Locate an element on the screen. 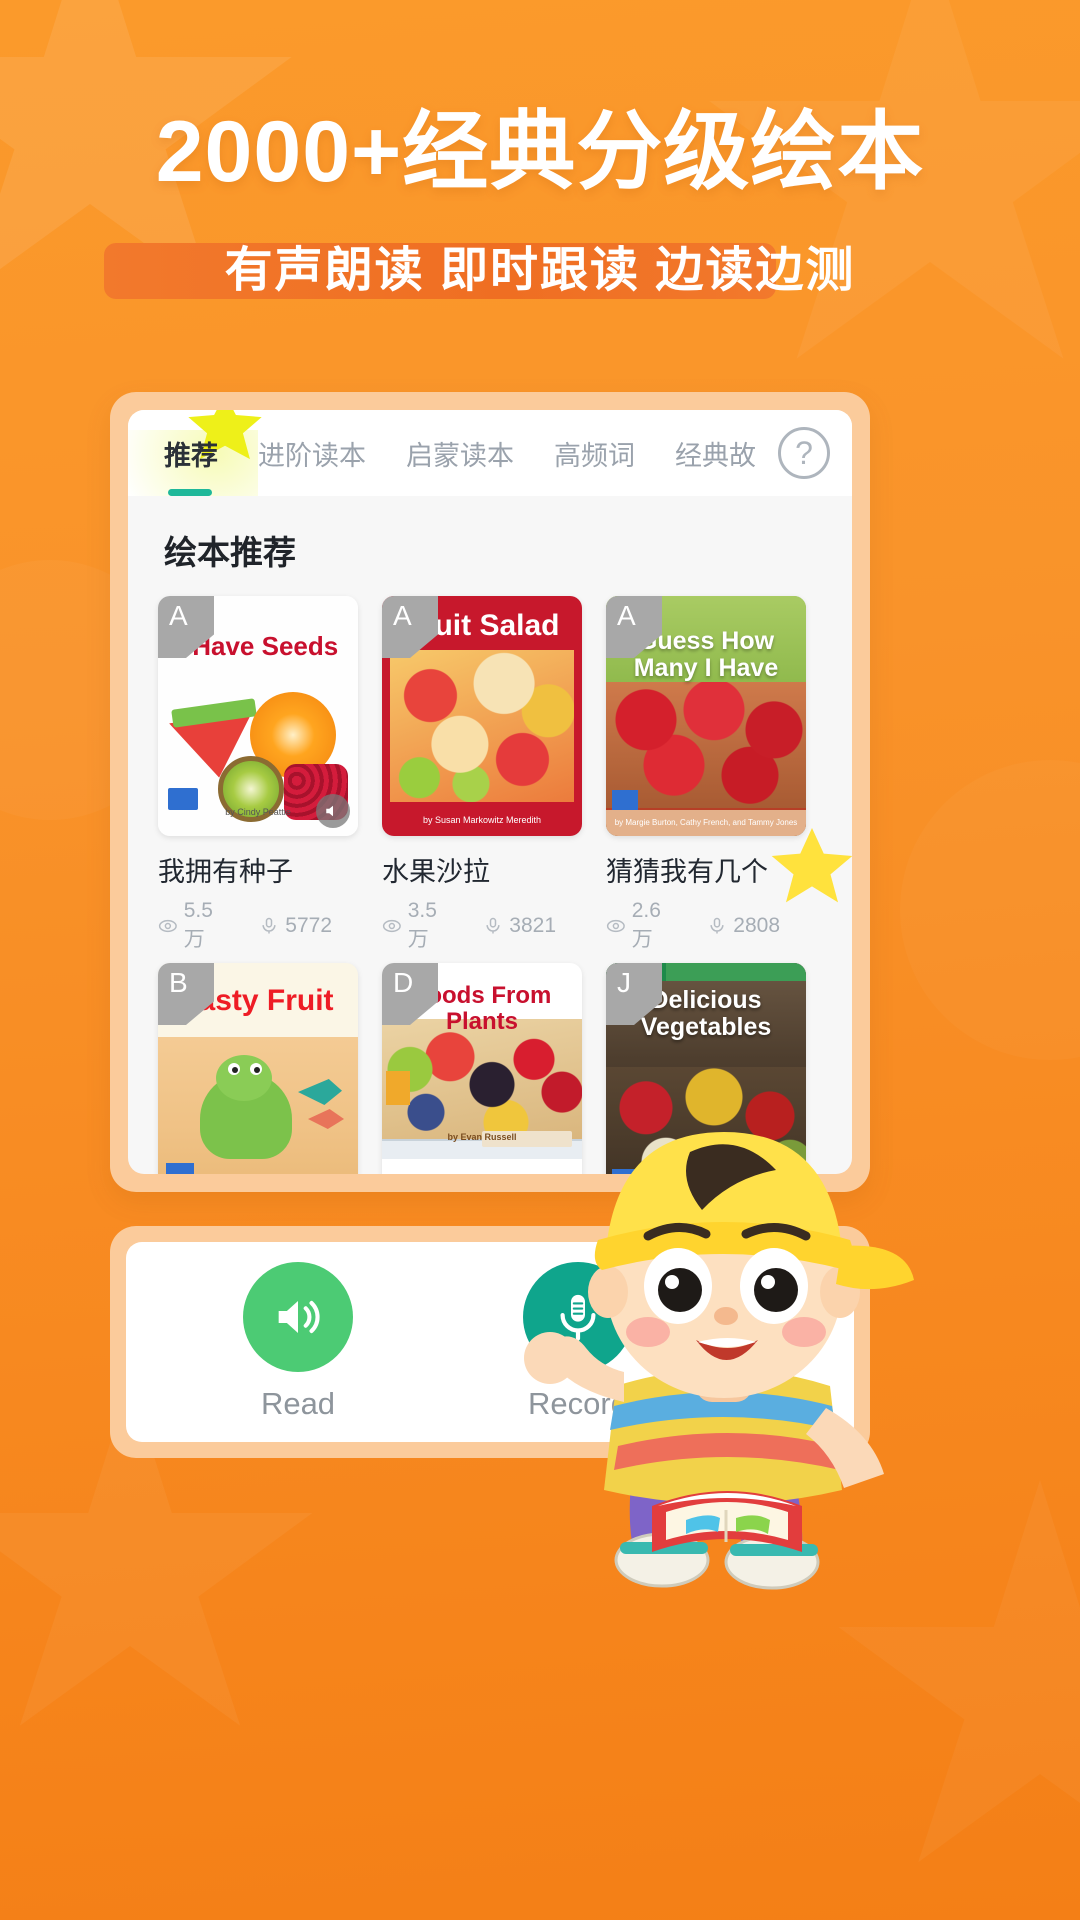  tab-advanced-readers: 进阶读本 is located at coordinates (312, 453).